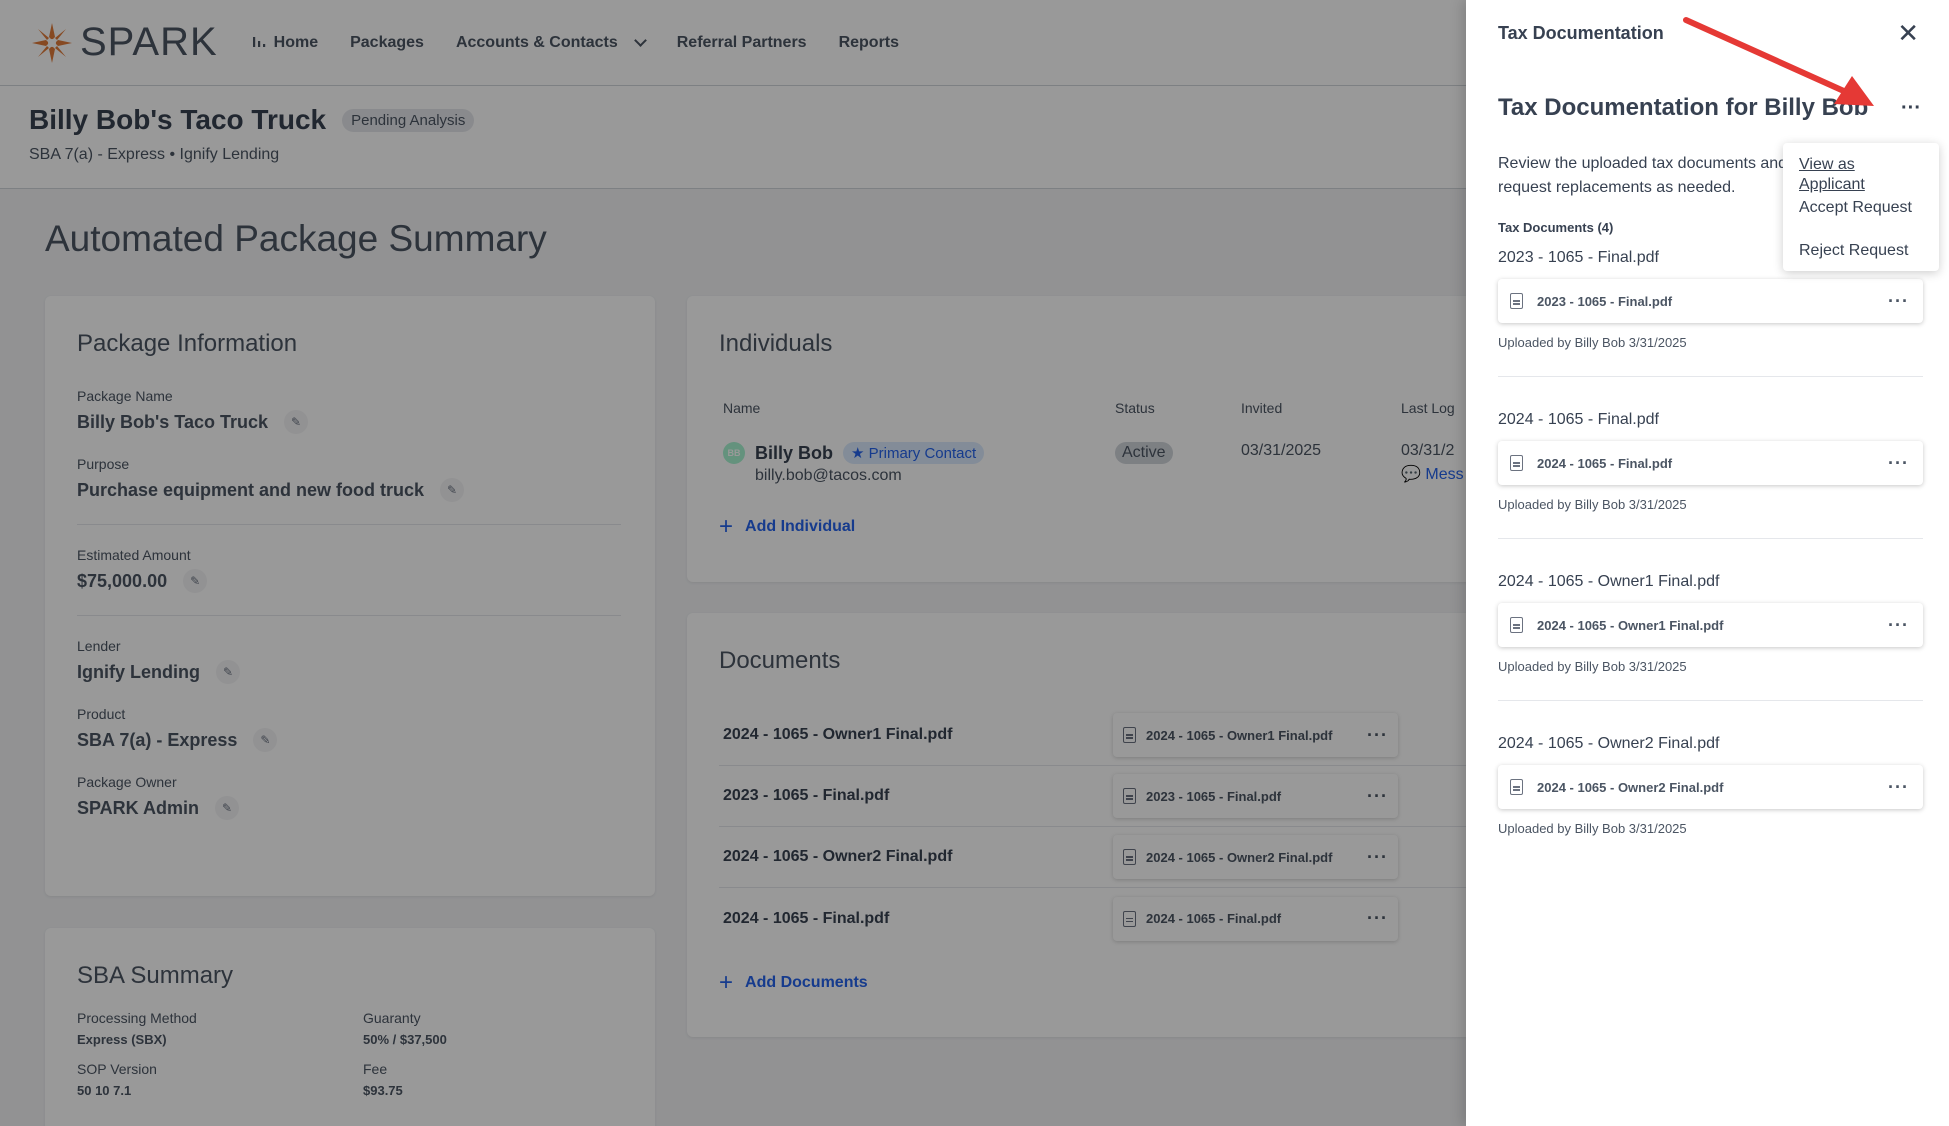 This screenshot has height=1126, width=1949. I want to click on close-icon: ✕, so click(1908, 33).